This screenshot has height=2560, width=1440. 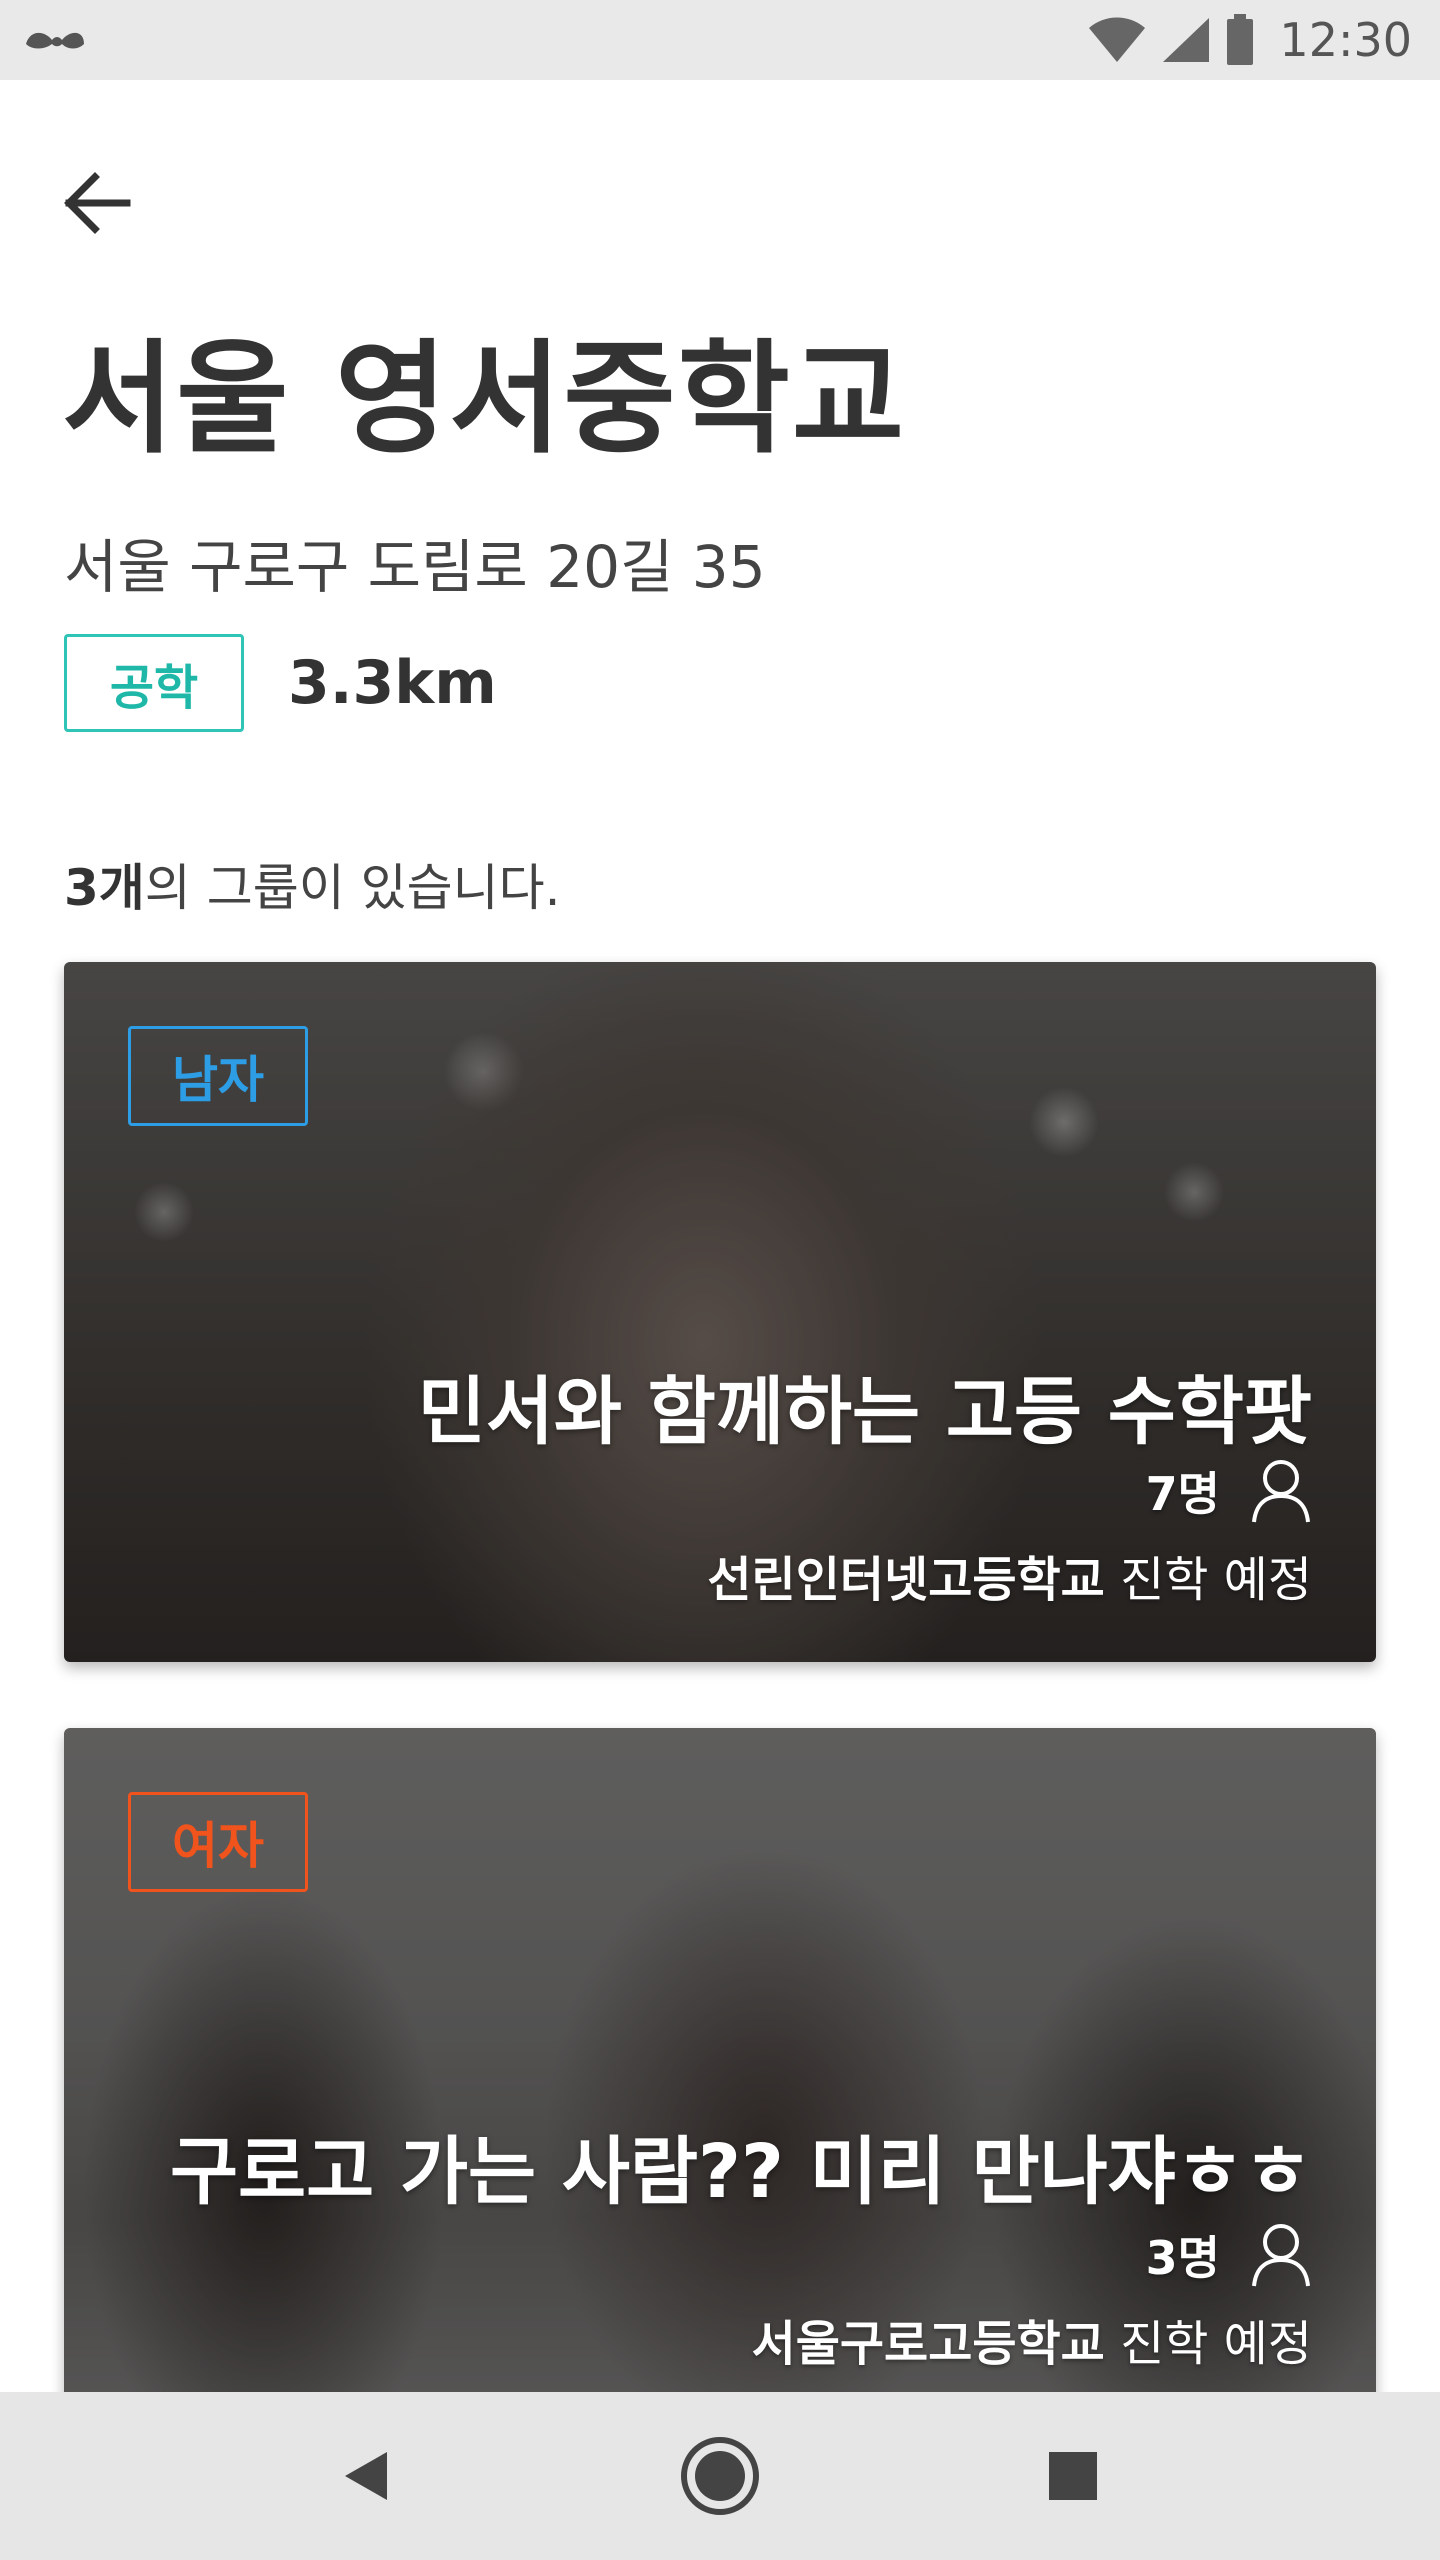 I want to click on member-count: 3명, so click(x=1182, y=2258).